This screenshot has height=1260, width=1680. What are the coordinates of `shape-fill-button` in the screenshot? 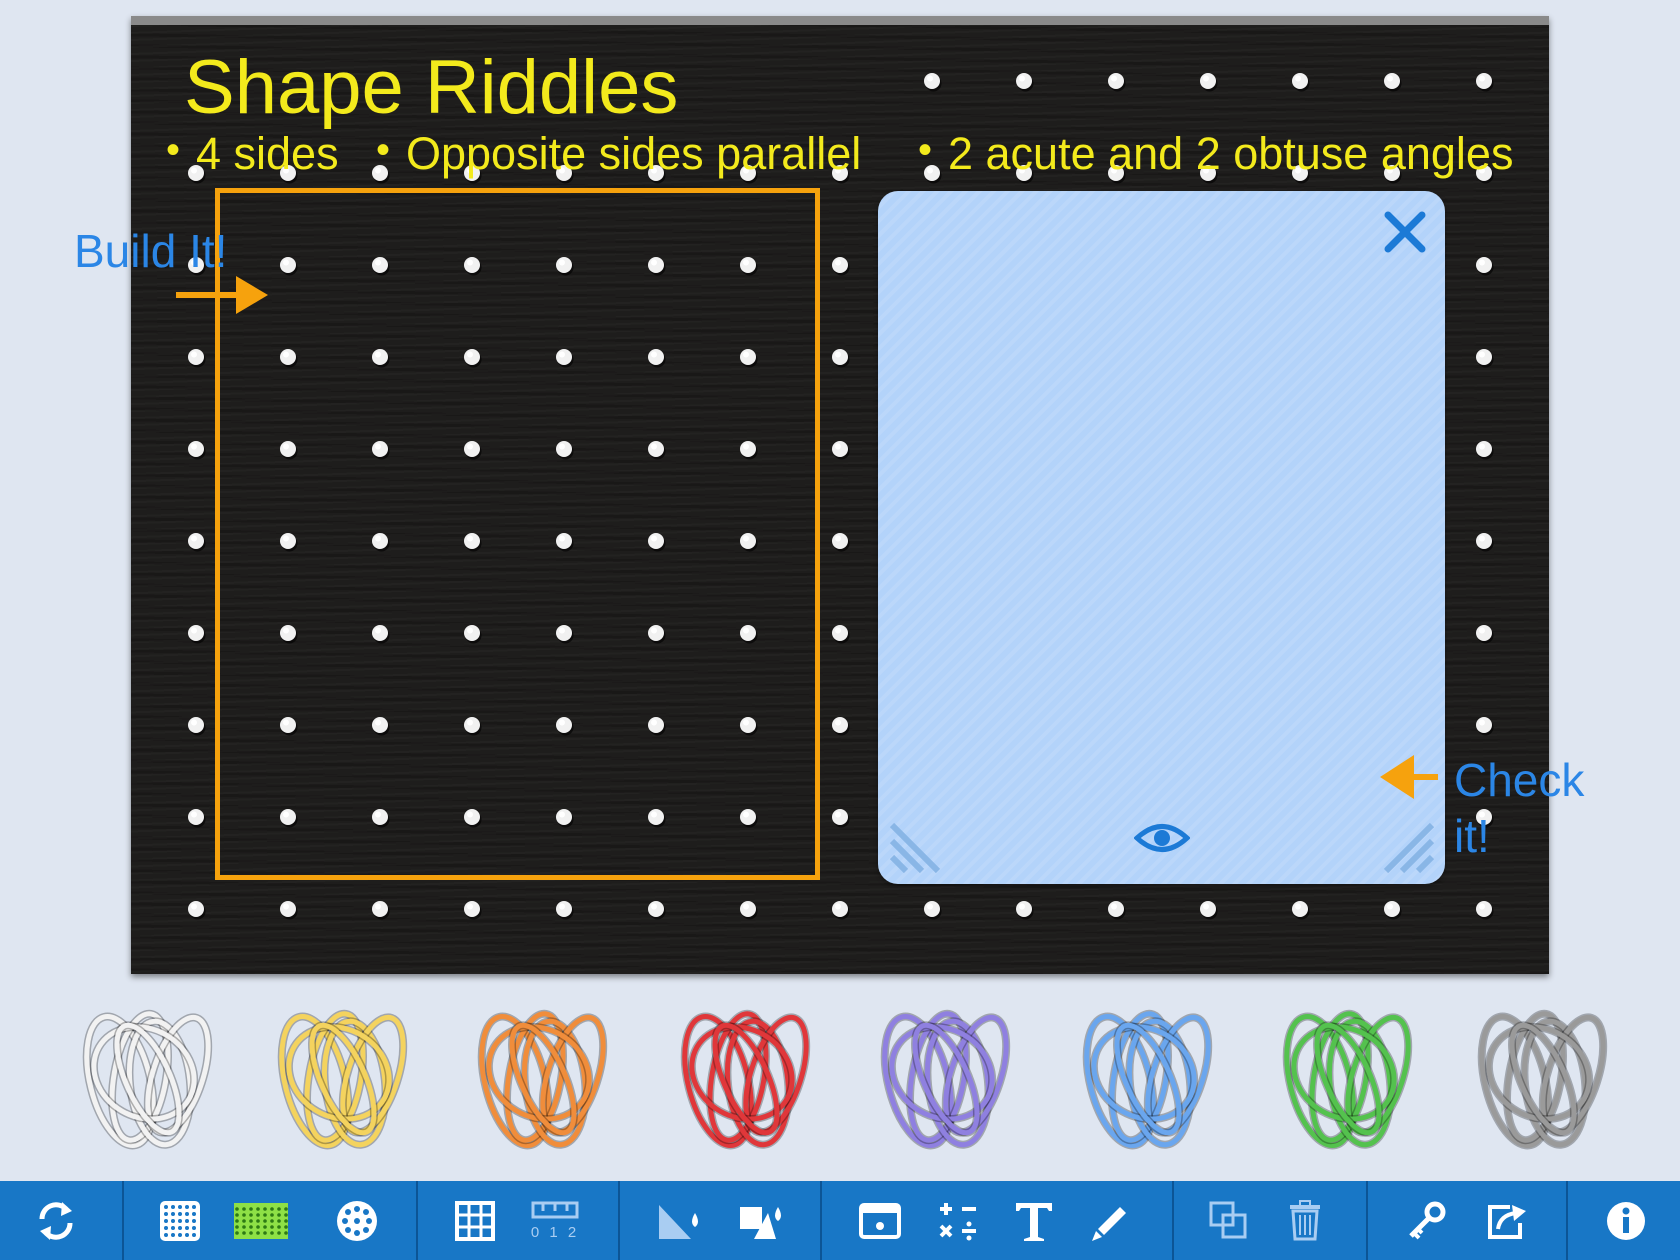 It's located at (760, 1220).